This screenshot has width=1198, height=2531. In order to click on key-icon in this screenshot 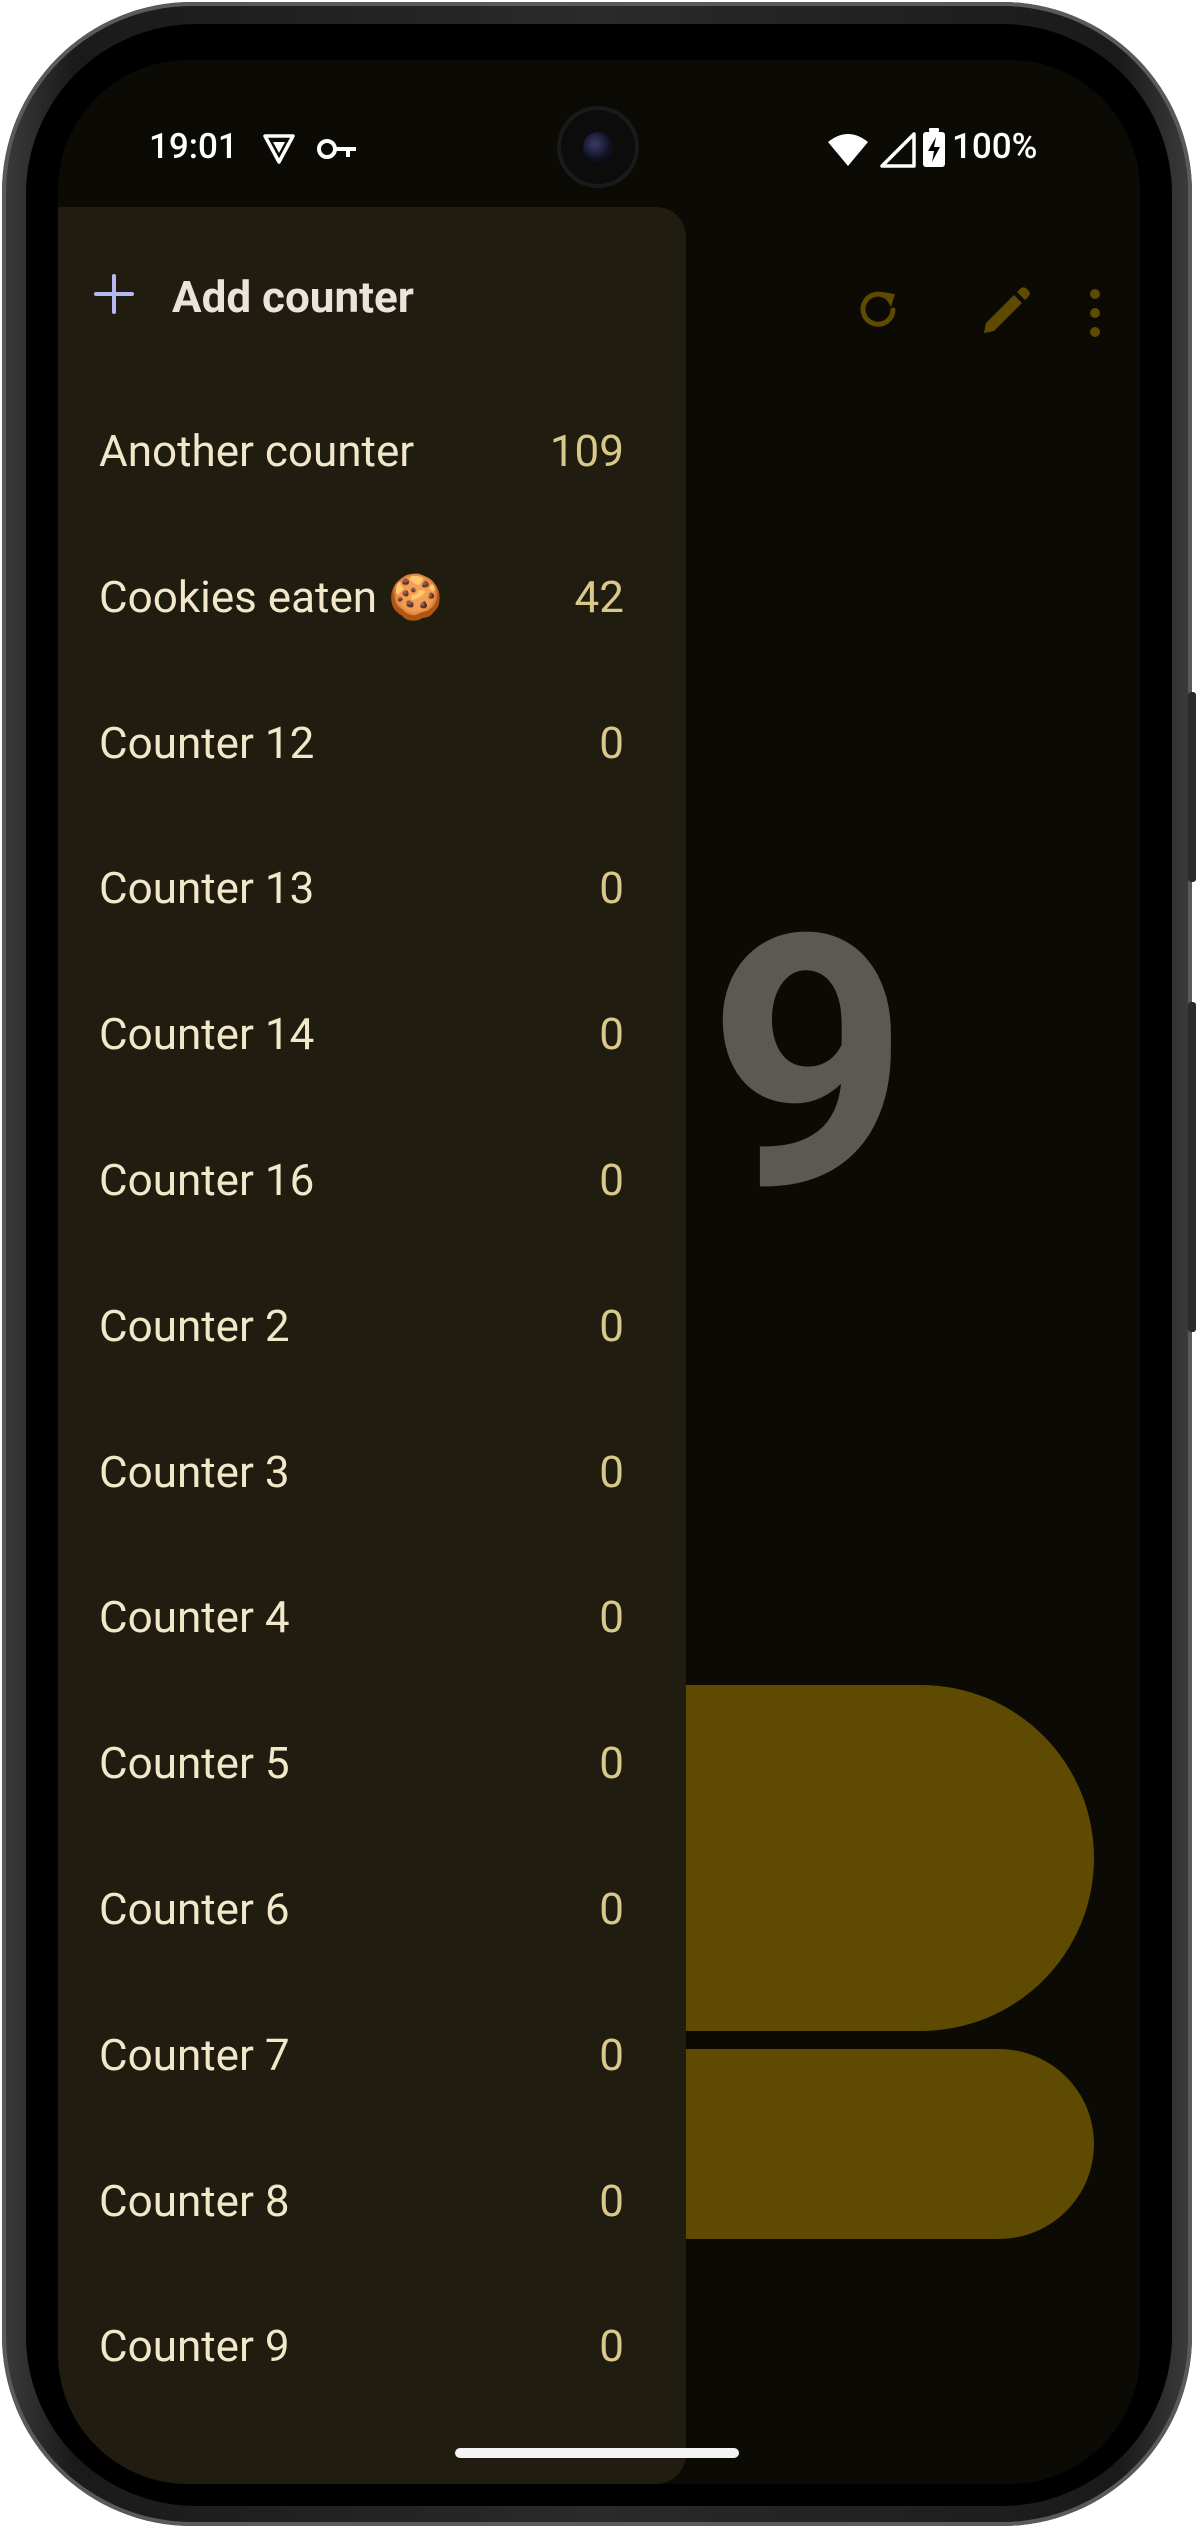, I will do `click(336, 149)`.